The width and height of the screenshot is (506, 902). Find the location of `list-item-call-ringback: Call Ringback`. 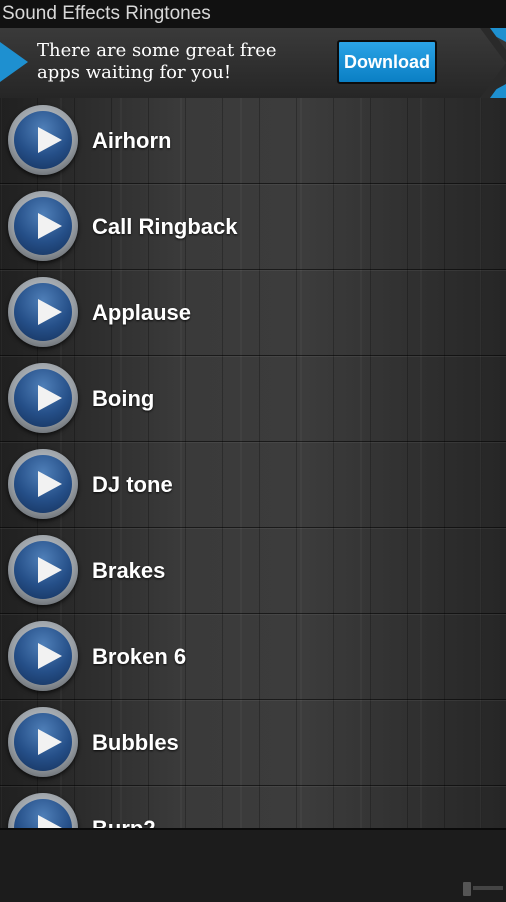

list-item-call-ringback: Call Ringback is located at coordinates (253, 227).